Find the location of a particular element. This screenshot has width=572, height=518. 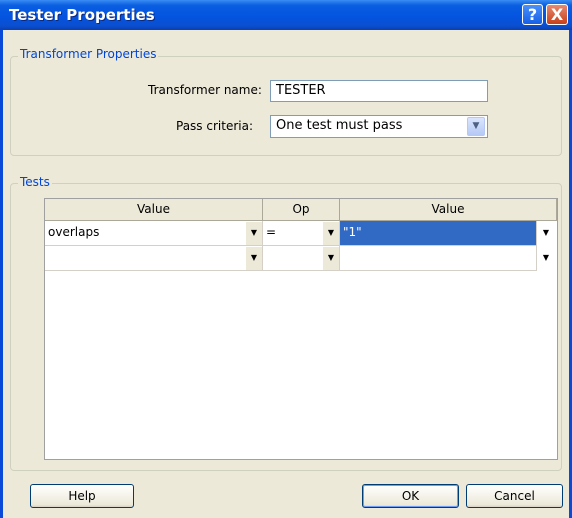

window-title: Tester Properties is located at coordinates (82, 15).